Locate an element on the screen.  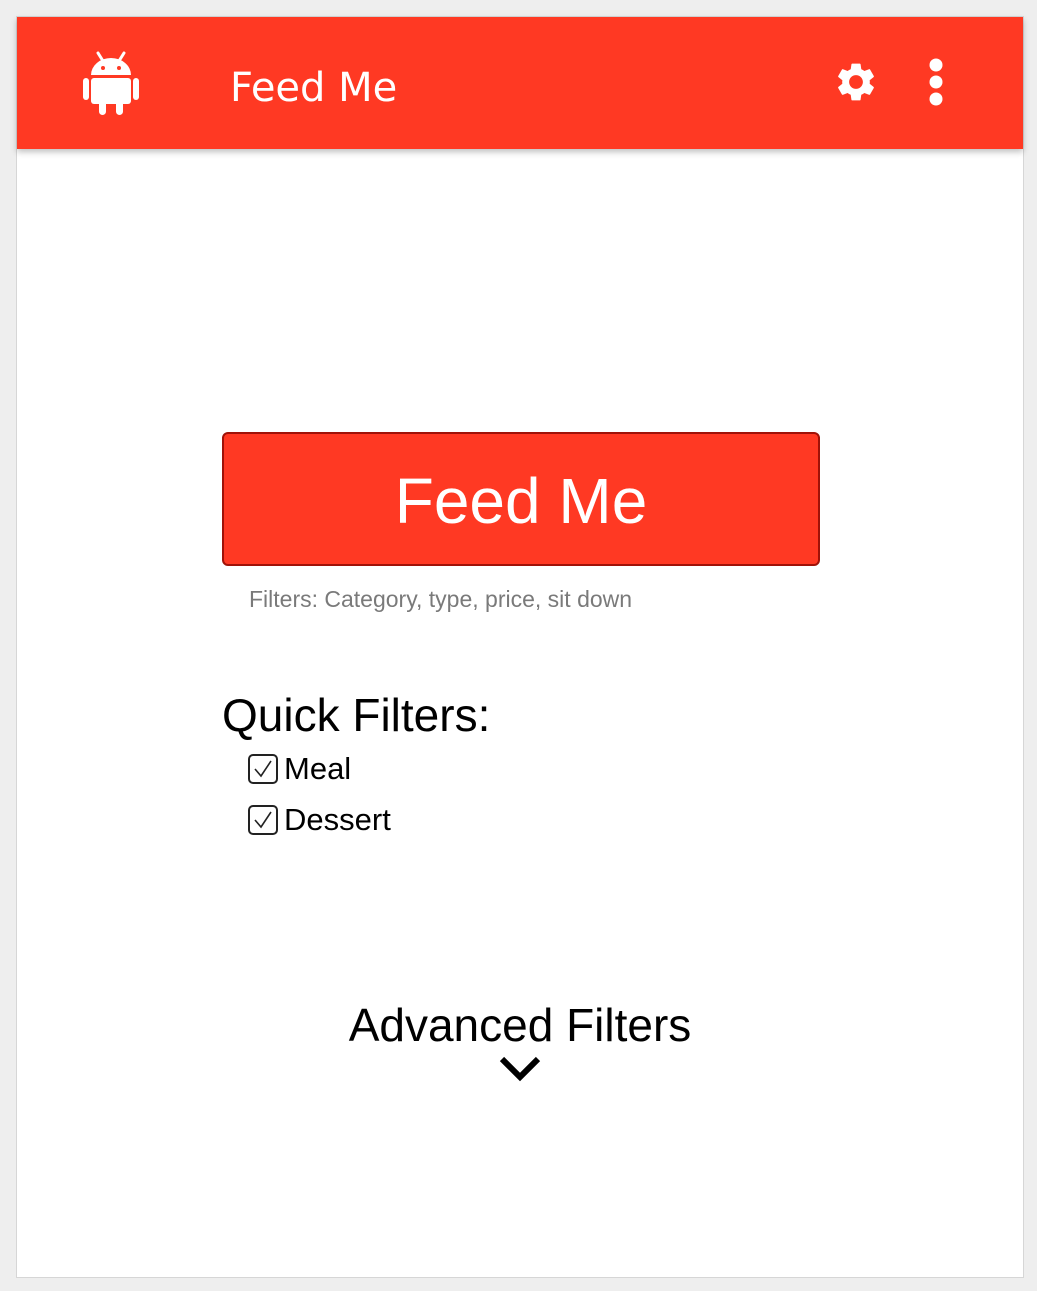
android-icon is located at coordinates (111, 83).